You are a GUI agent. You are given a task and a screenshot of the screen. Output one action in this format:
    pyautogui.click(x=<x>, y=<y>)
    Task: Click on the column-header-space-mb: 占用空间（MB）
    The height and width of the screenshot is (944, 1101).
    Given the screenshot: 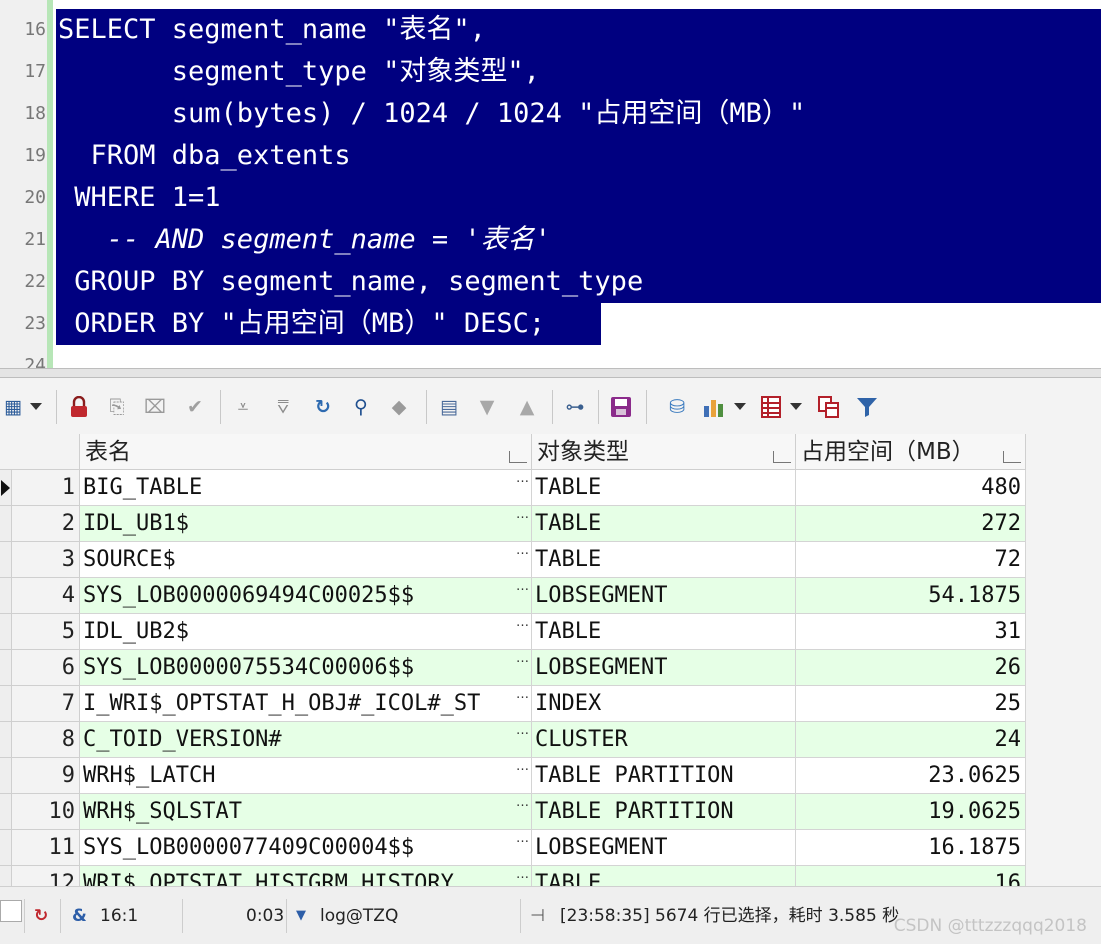 What is the action you would take?
    pyautogui.click(x=911, y=452)
    